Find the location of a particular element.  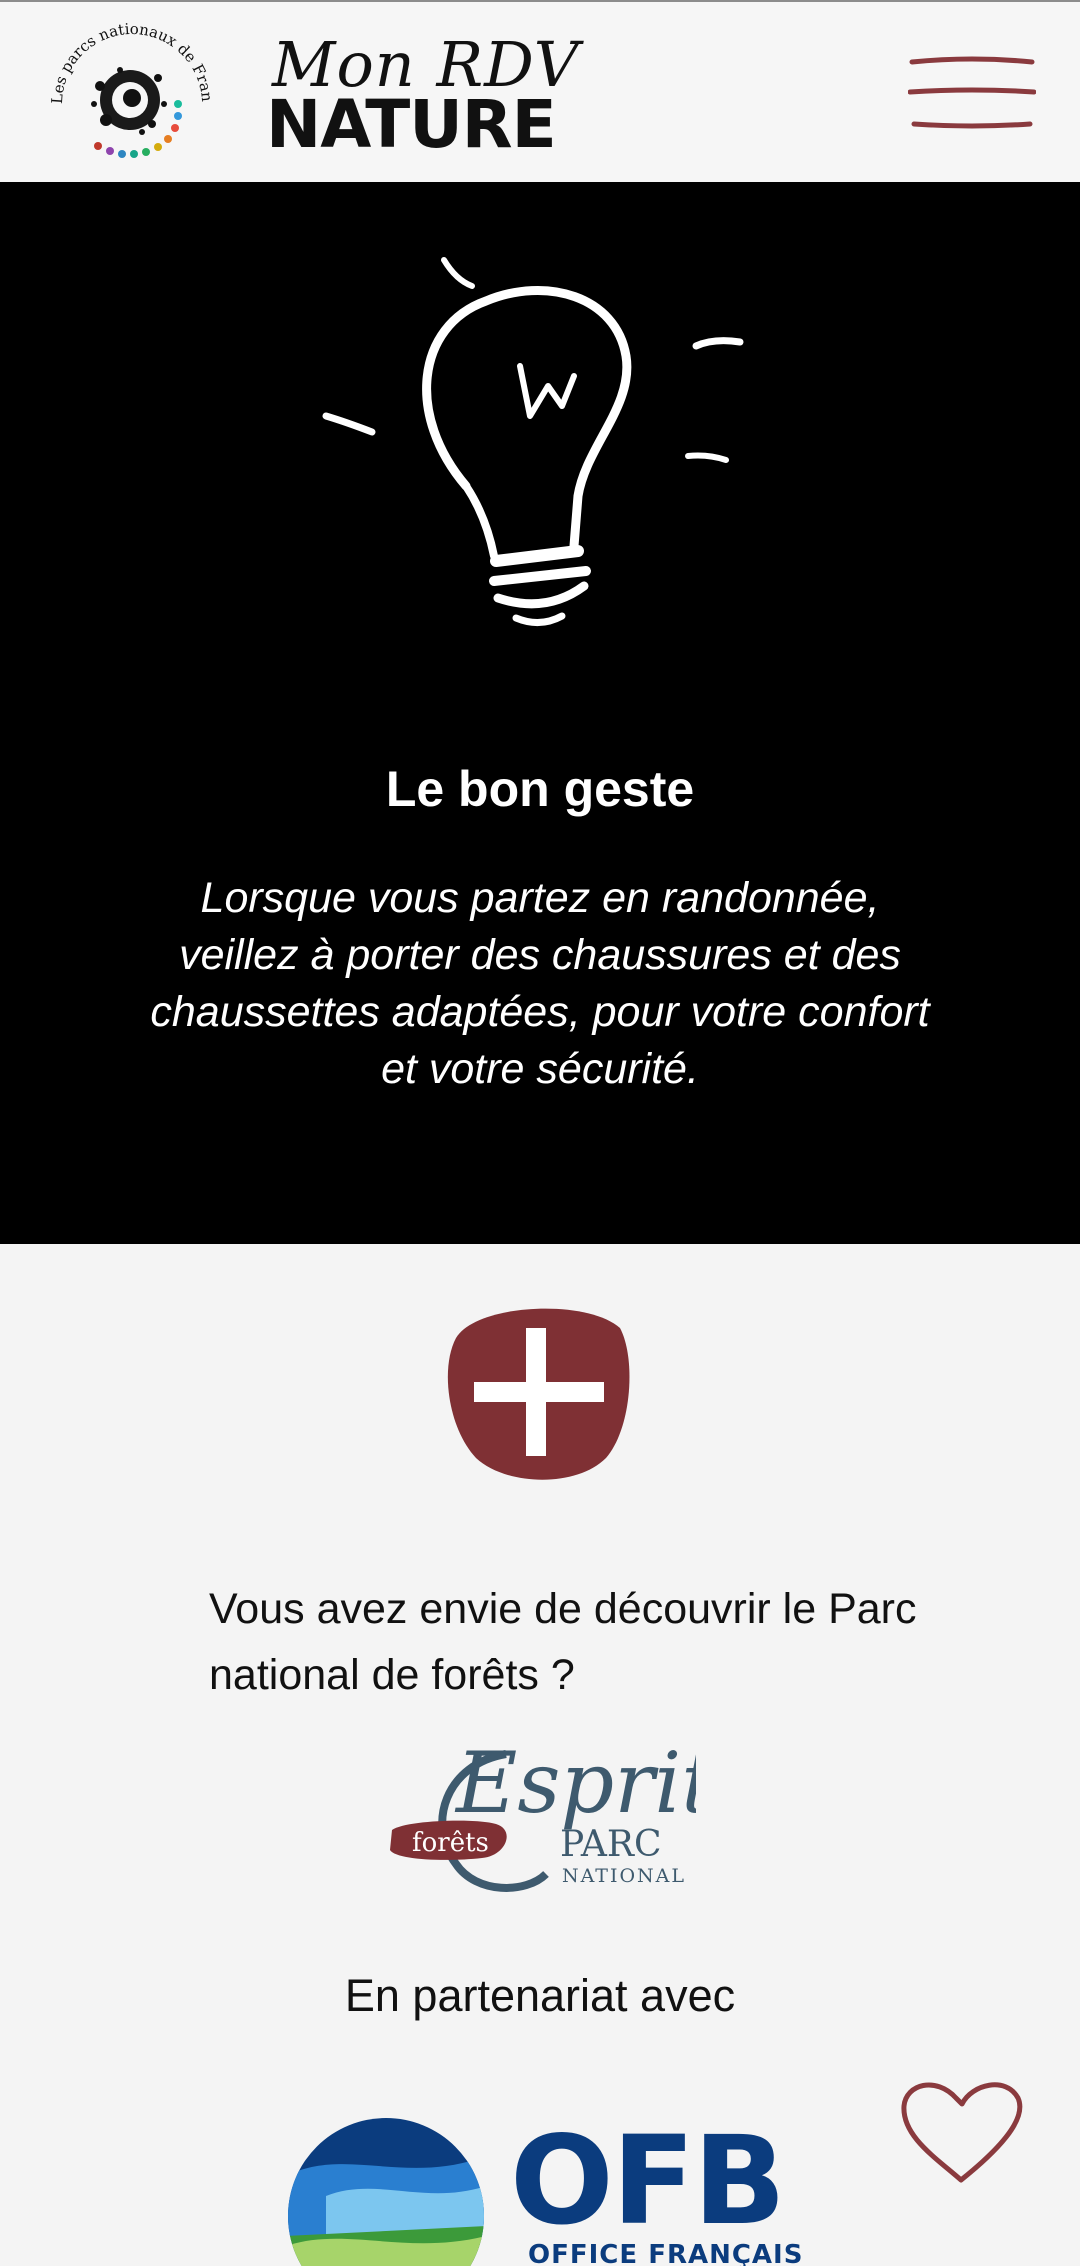

plus-icon is located at coordinates (536, 1392).